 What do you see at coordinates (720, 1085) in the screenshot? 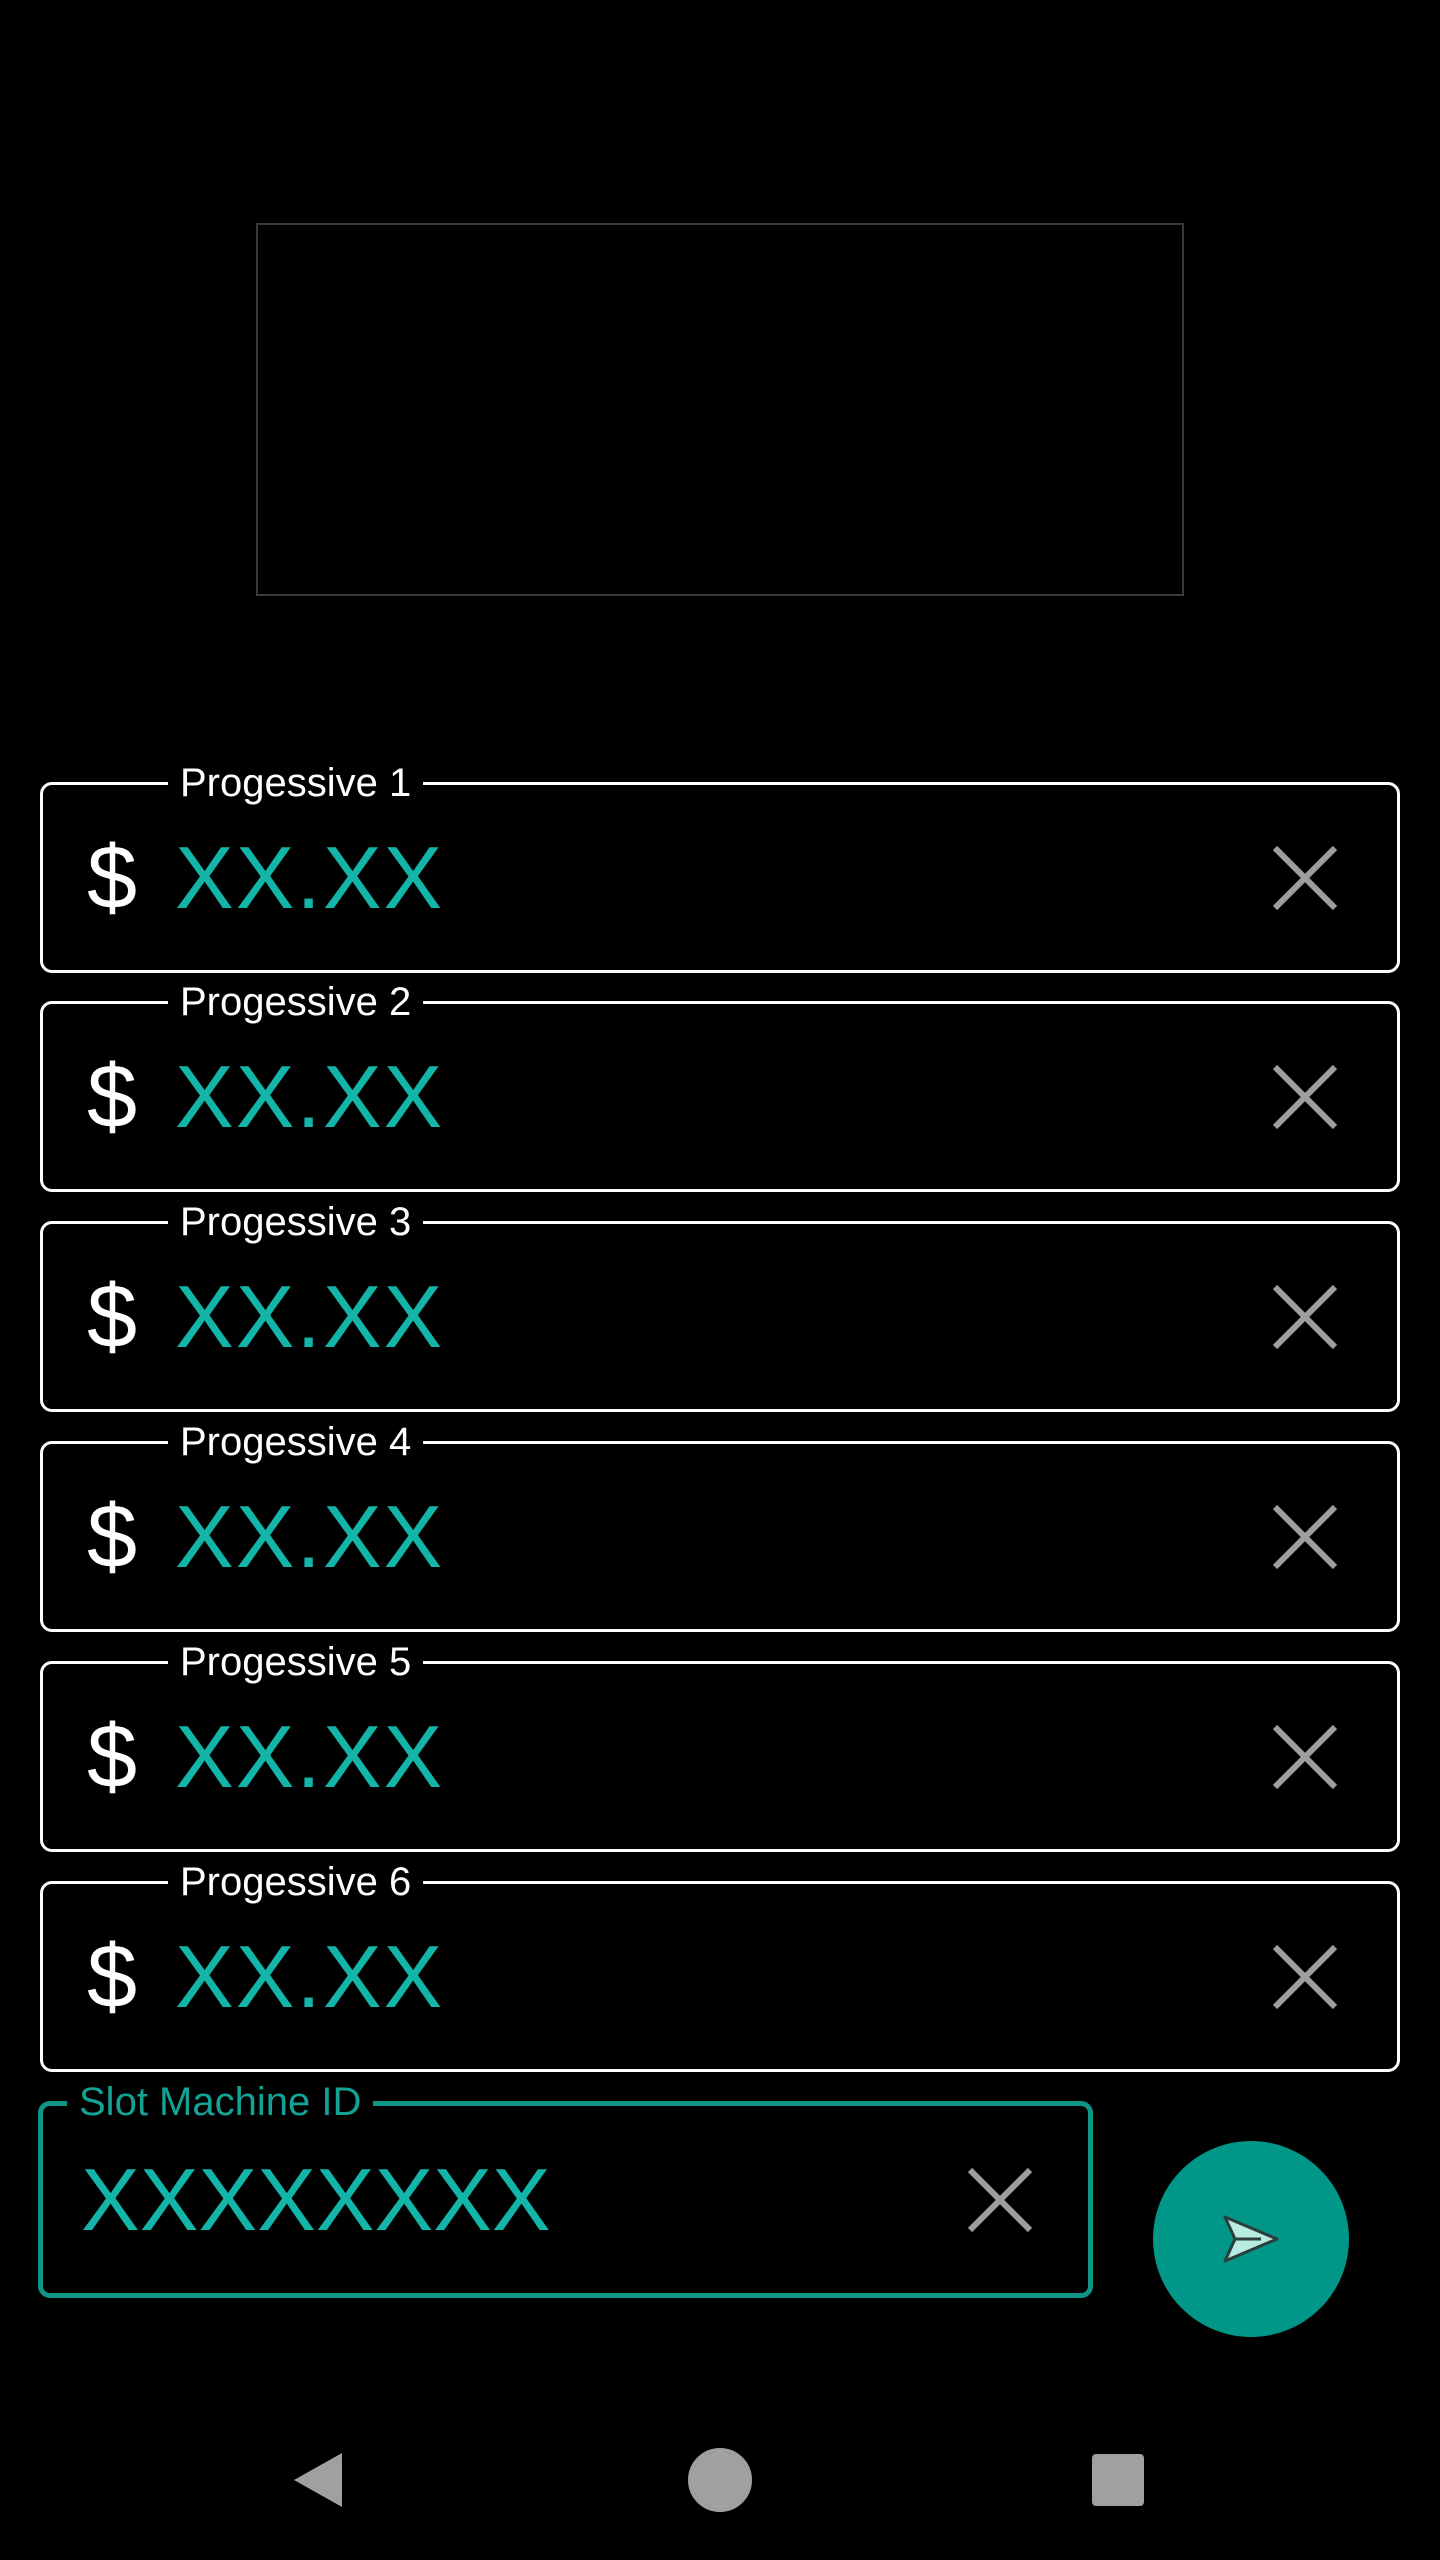
I see `progressive-2-field: Progessive 2 $ XX.XX` at bounding box center [720, 1085].